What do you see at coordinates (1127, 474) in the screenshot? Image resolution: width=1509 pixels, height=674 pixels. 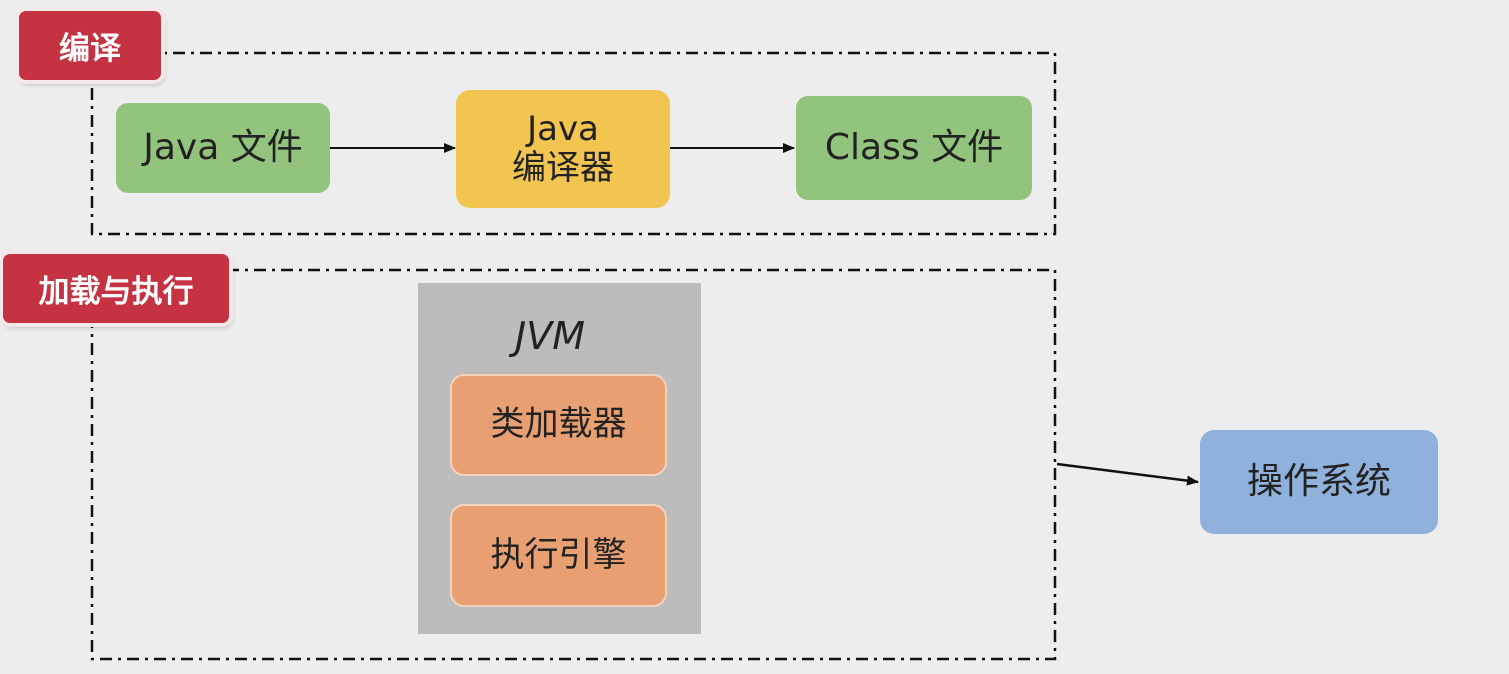 I see `arrow-jvm-to-os` at bounding box center [1127, 474].